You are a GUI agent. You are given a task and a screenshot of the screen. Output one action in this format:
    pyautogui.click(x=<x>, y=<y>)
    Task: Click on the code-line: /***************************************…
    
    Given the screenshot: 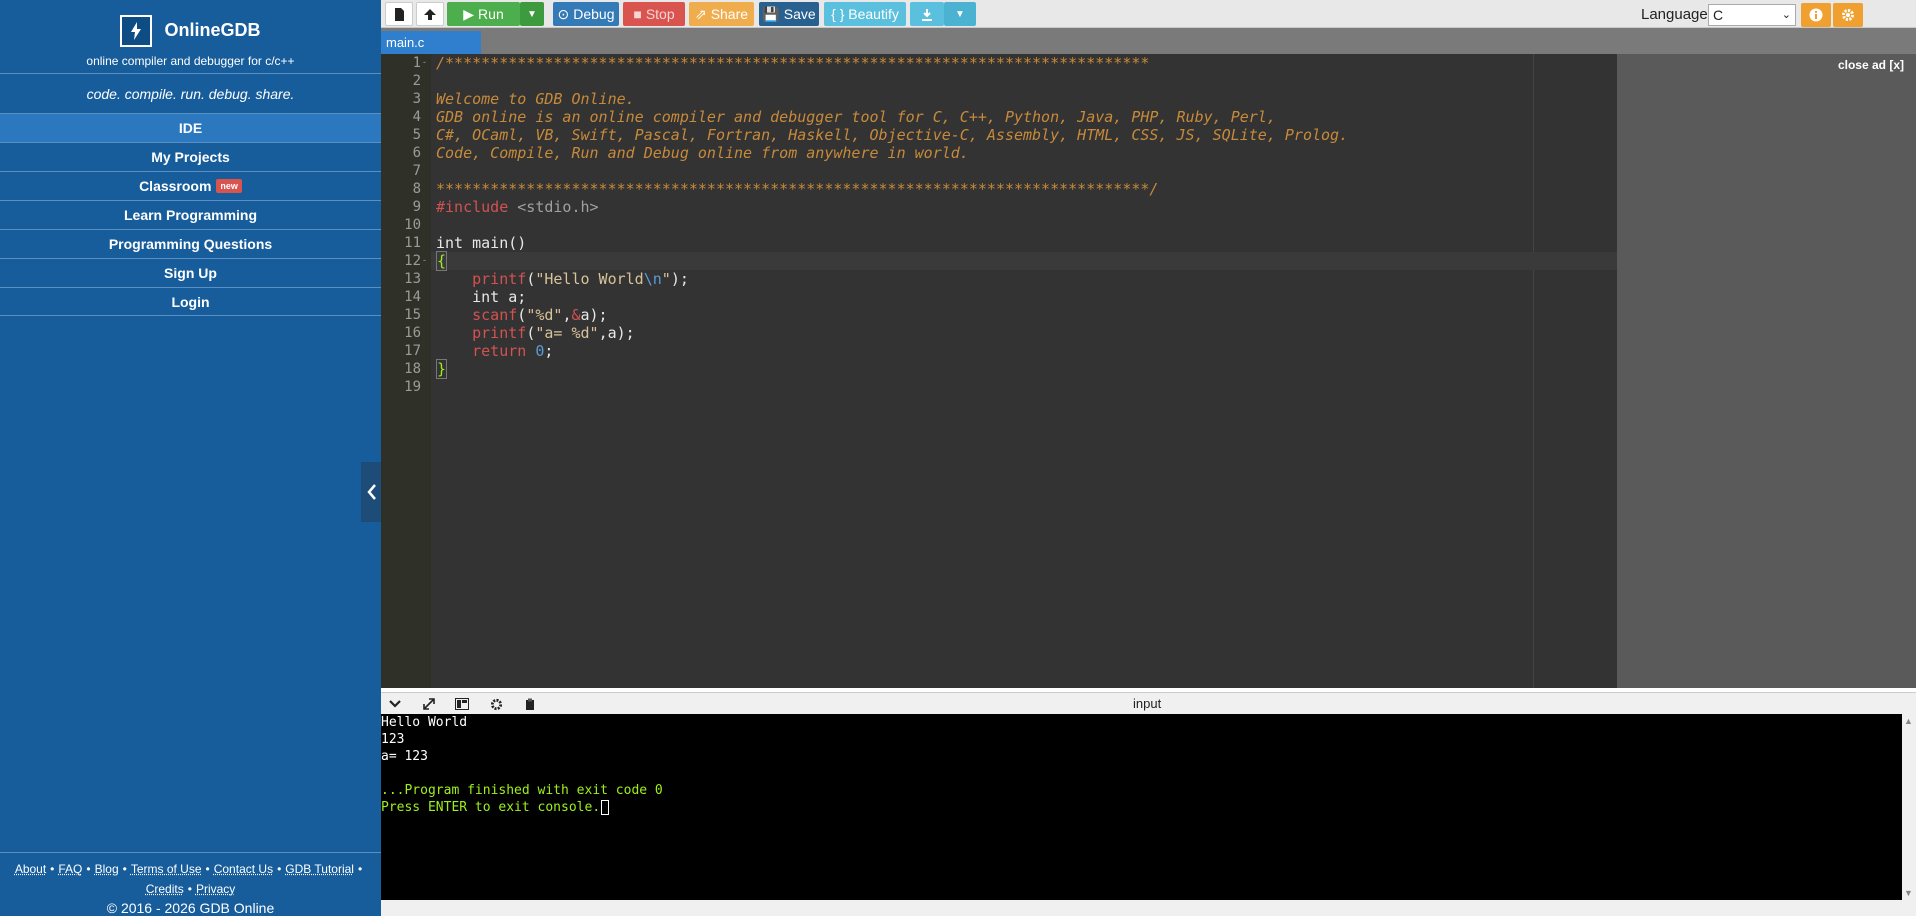 What is the action you would take?
    pyautogui.click(x=793, y=63)
    